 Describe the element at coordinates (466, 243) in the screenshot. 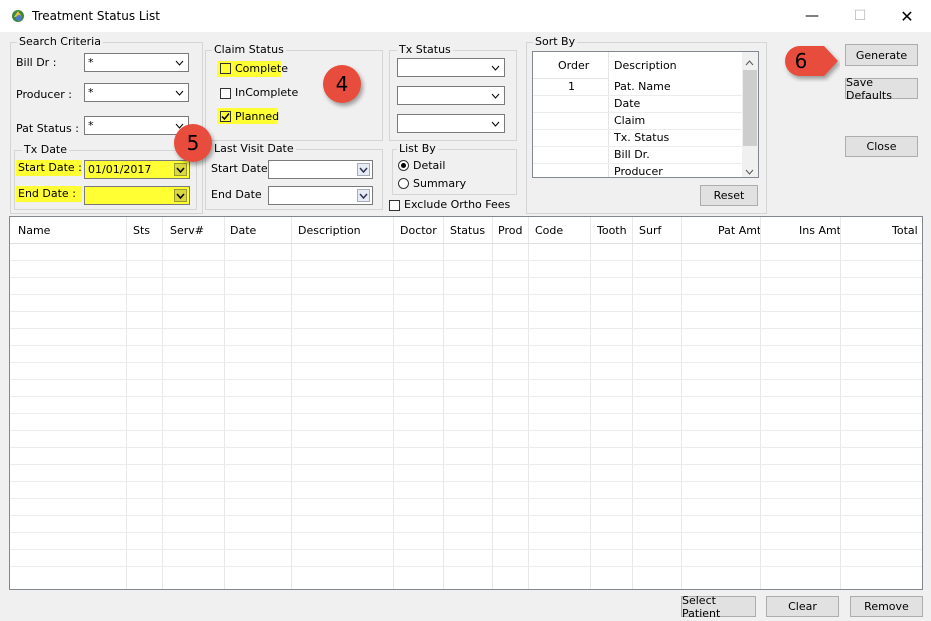

I see `grid-header-line` at that location.